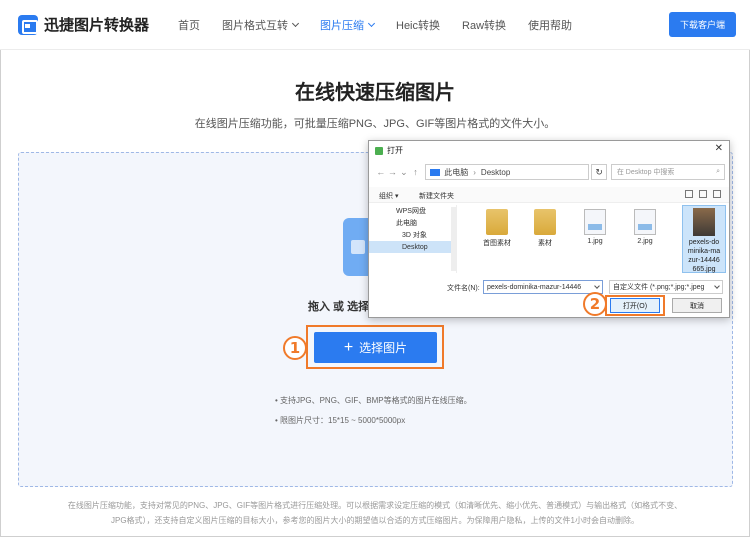  Describe the element at coordinates (545, 243) in the screenshot. I see `file-name: 素材` at that location.